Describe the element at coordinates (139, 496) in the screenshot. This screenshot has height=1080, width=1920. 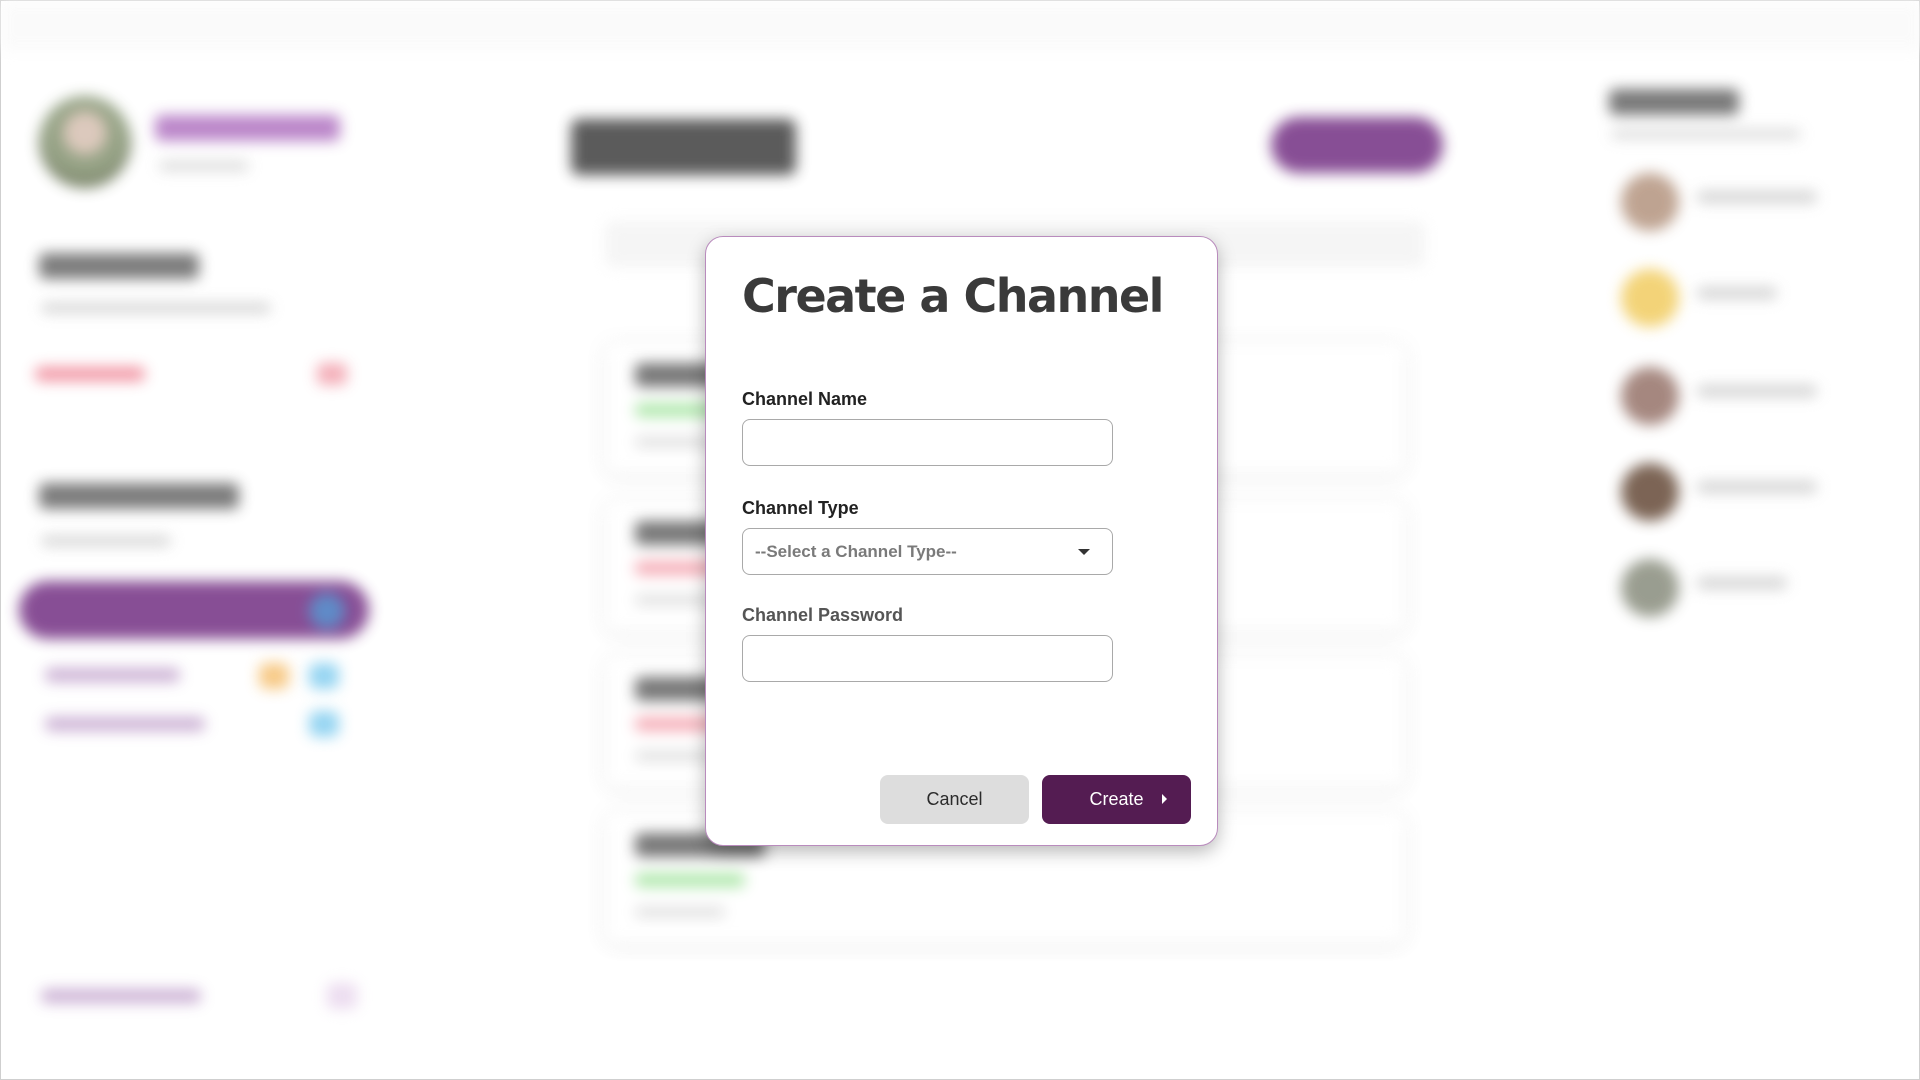
I see `sidebar-heading-channels` at that location.